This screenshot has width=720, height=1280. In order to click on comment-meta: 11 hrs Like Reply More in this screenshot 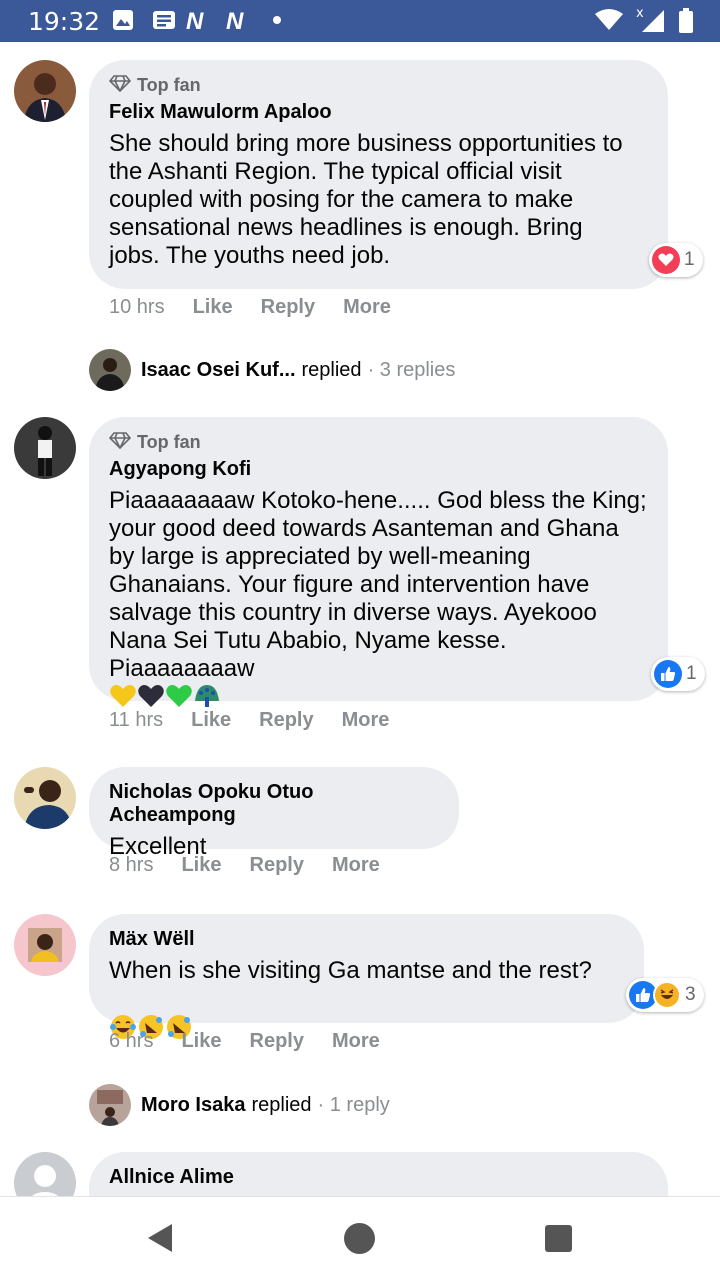, I will do `click(263, 720)`.